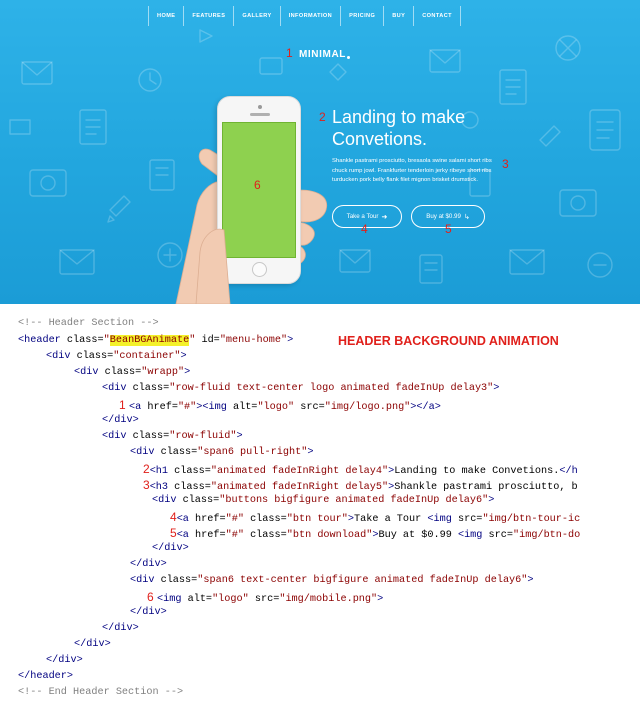 The width and height of the screenshot is (640, 720). Describe the element at coordinates (149, 340) in the screenshot. I see `code-token: BeanBGAnimate` at that location.